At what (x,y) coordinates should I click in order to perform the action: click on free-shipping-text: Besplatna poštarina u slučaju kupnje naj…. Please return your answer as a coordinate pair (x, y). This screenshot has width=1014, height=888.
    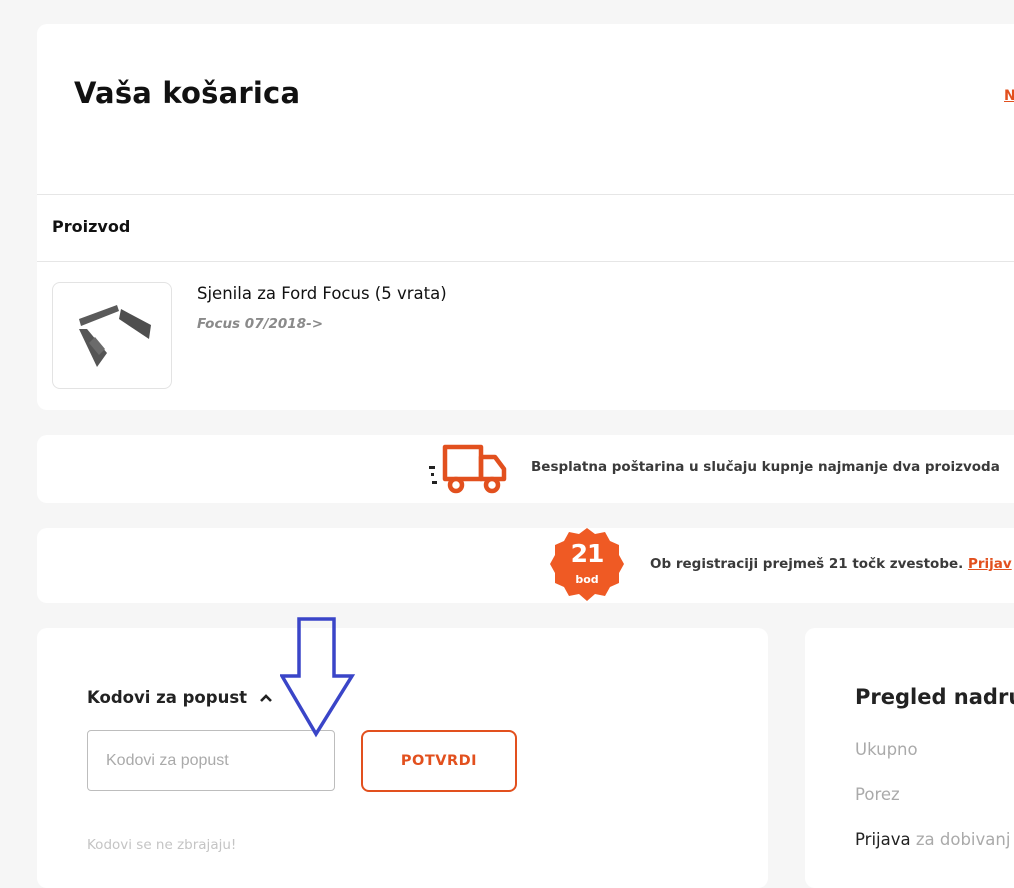
    Looking at the image, I should click on (765, 467).